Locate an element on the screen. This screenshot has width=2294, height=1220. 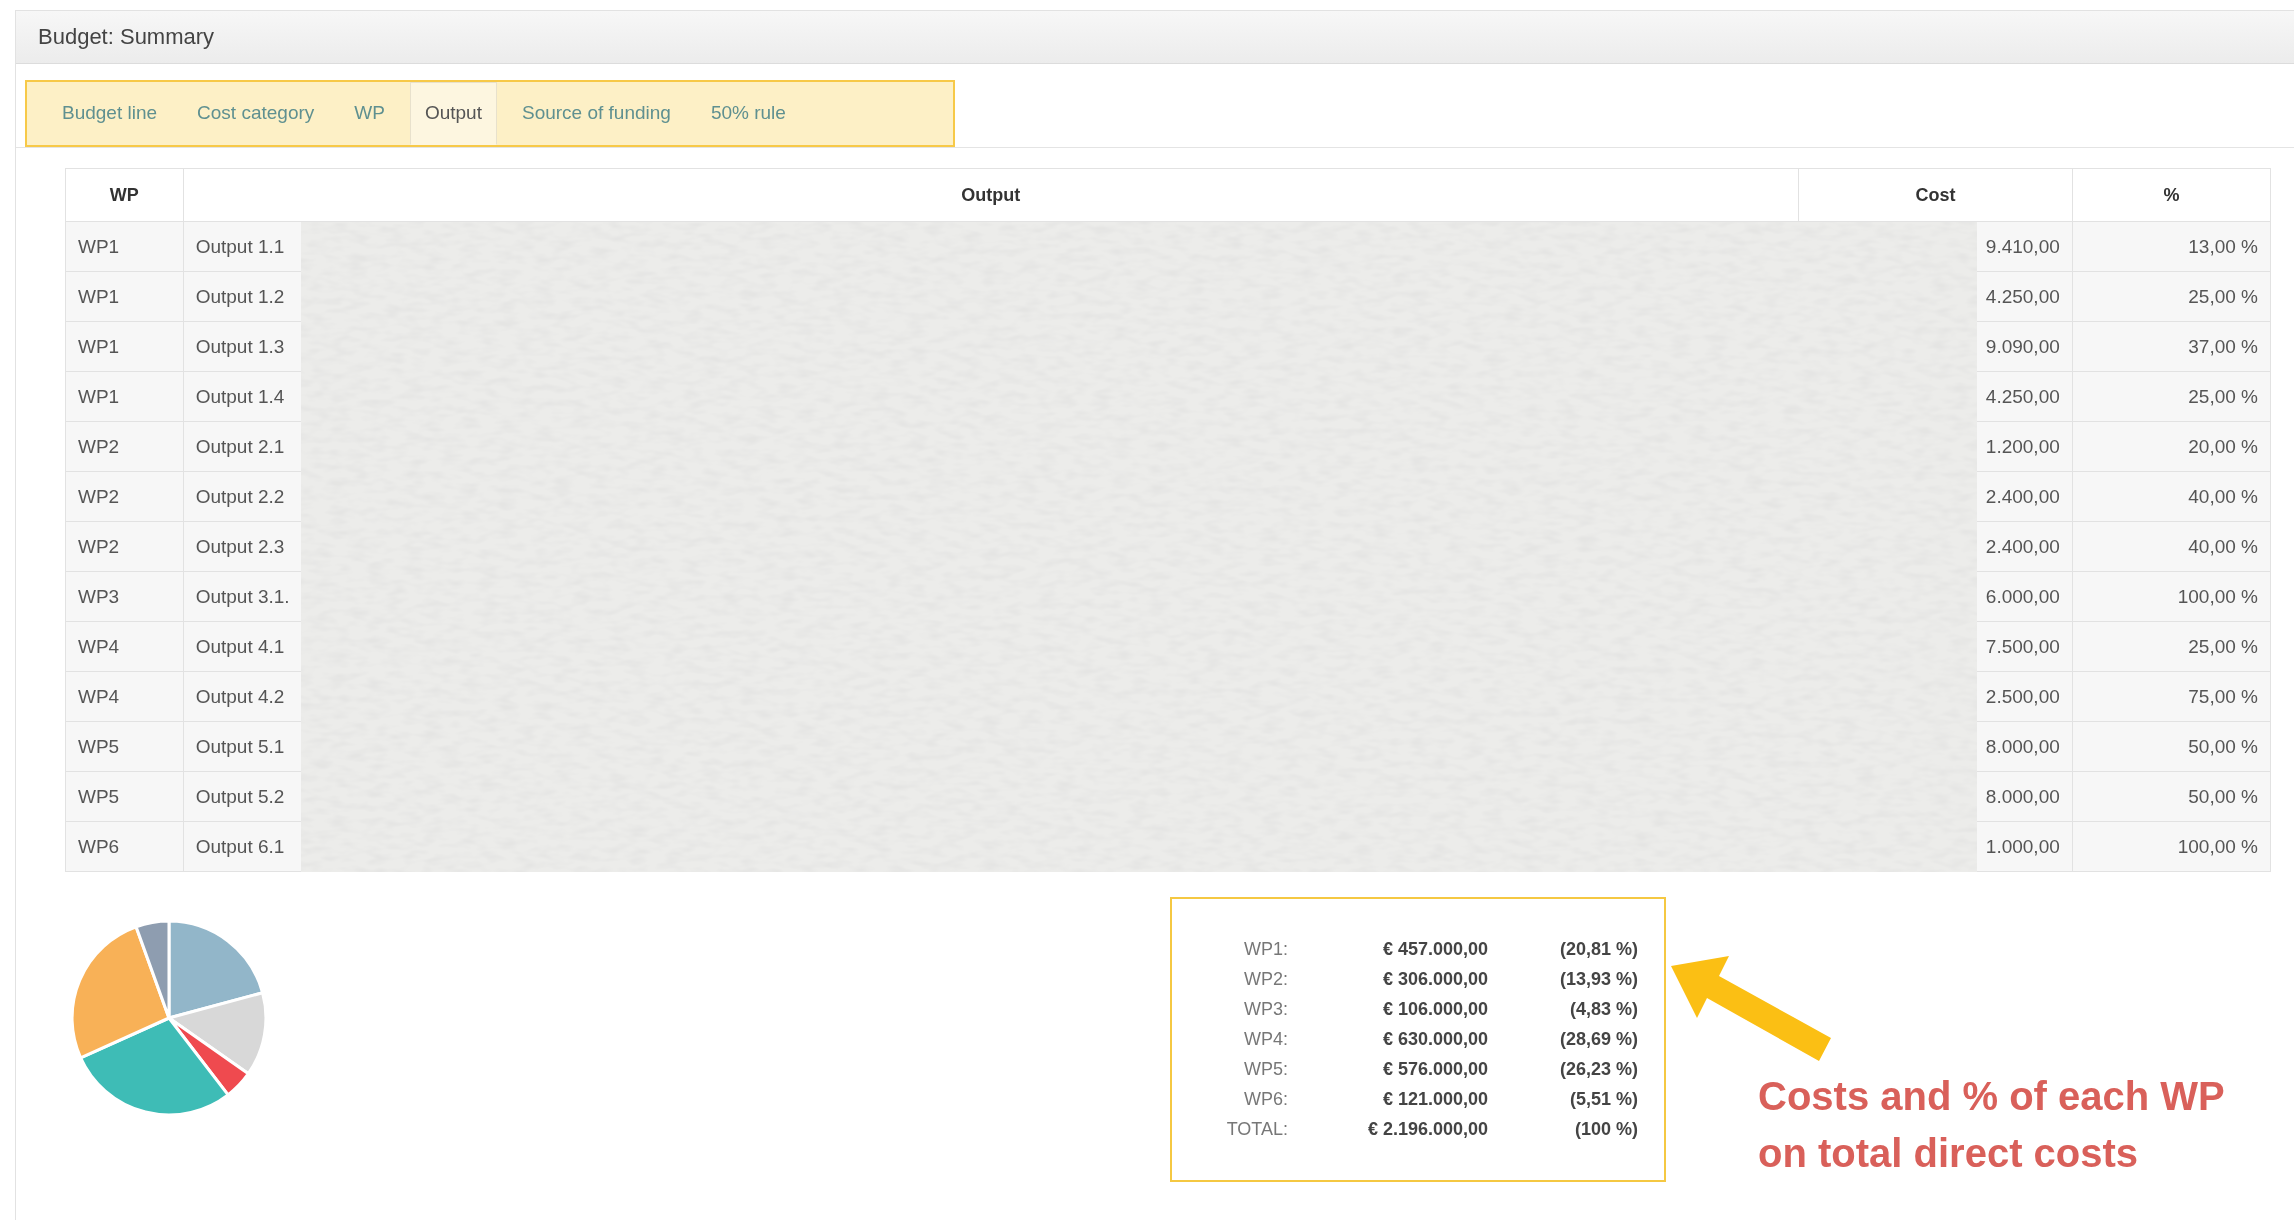
summary-share: (13,93 %) is located at coordinates (1598, 979).